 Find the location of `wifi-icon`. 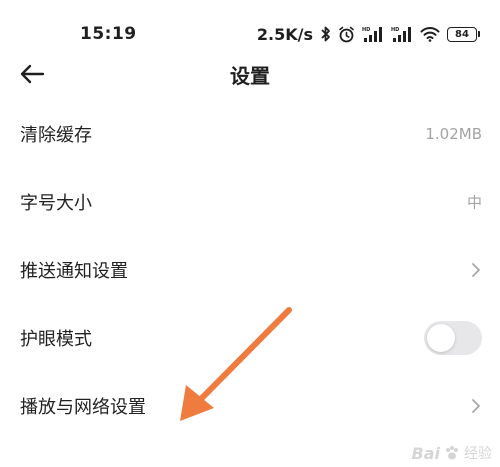

wifi-icon is located at coordinates (430, 34).